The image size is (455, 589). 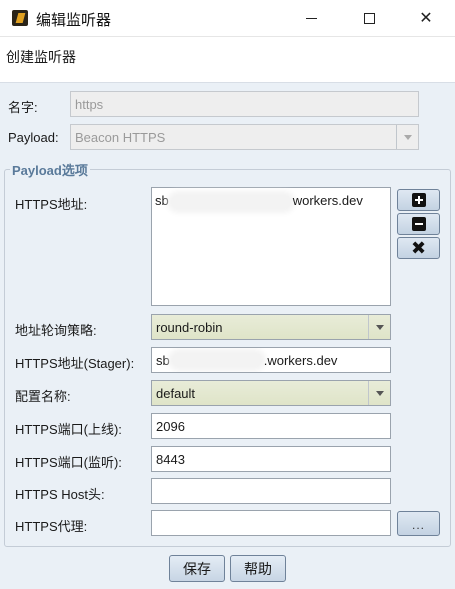 I want to click on maximize-icon, so click(x=369, y=18).